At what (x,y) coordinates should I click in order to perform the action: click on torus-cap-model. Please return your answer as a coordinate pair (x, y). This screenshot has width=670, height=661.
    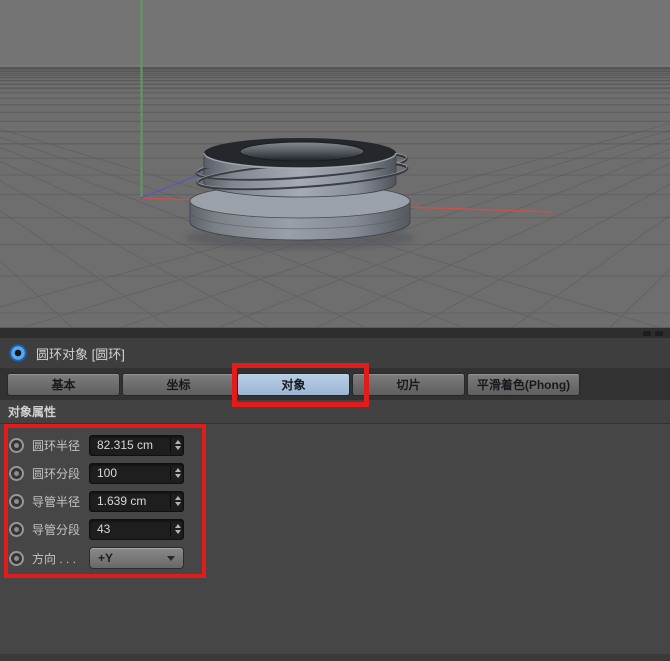
    Looking at the image, I should click on (300, 194).